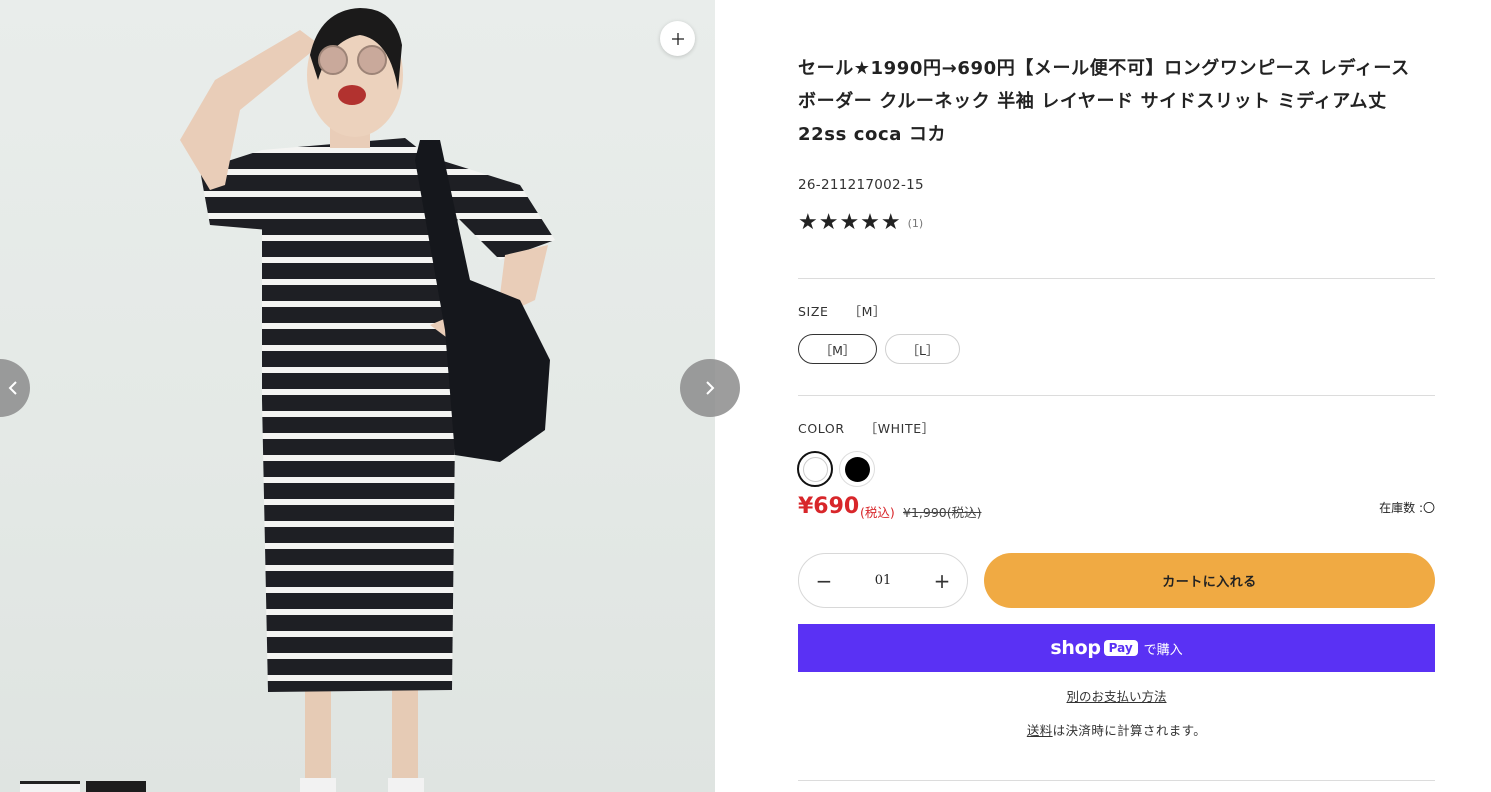 The width and height of the screenshot is (1491, 792). Describe the element at coordinates (922, 349) in the screenshot. I see `size-option-l: ［L］` at that location.